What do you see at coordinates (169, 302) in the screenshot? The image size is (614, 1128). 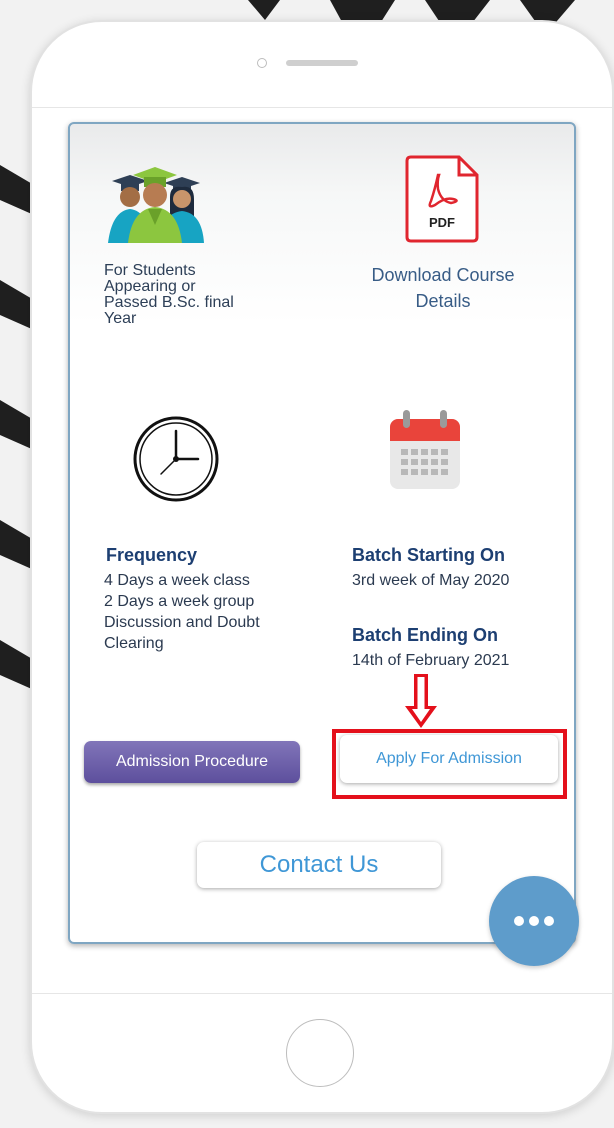 I see `eligibility-line: Passed B.Sc. final` at bounding box center [169, 302].